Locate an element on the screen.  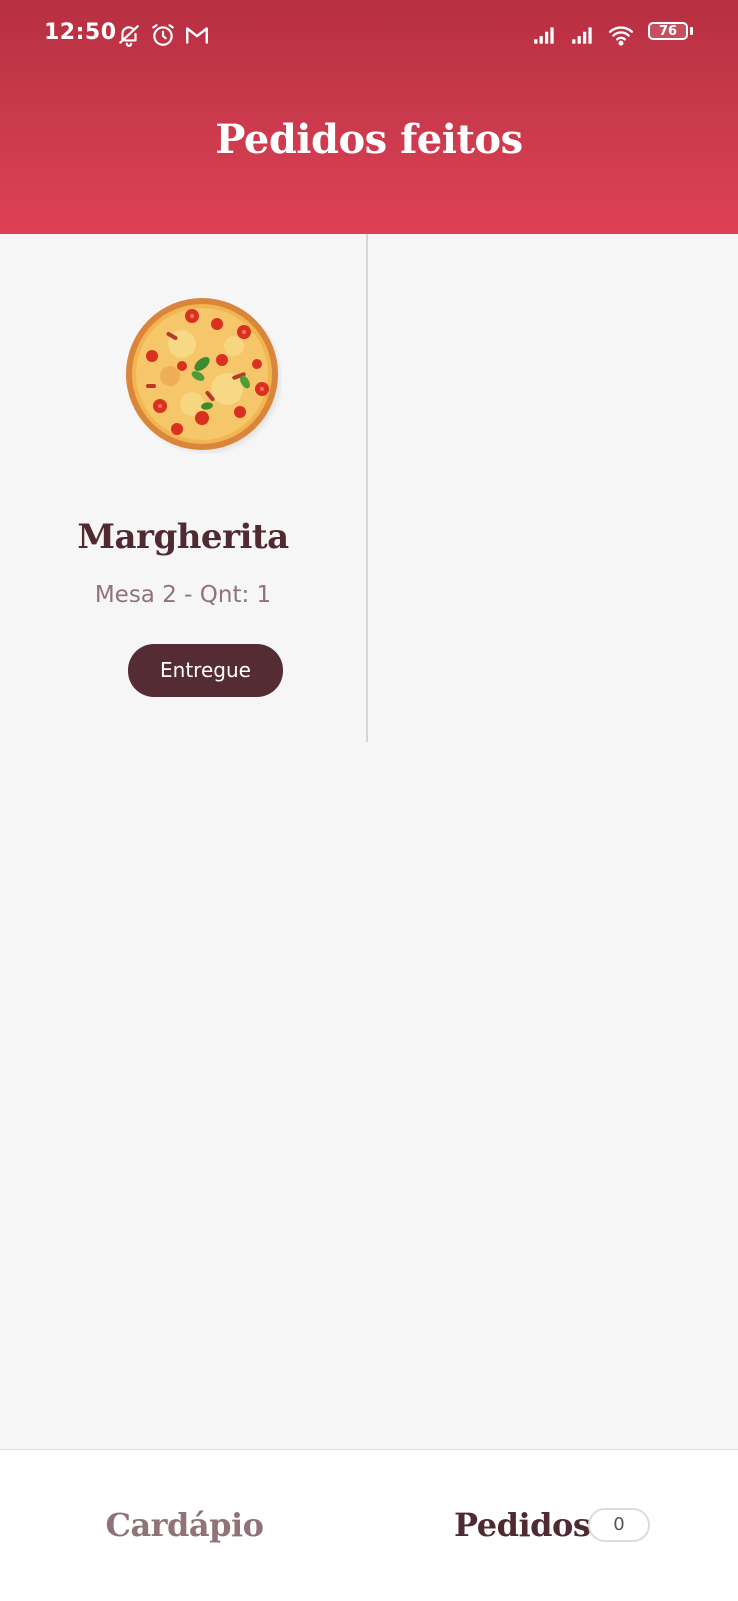
nav-orders-label: Pedidos is located at coordinates (522, 1525).